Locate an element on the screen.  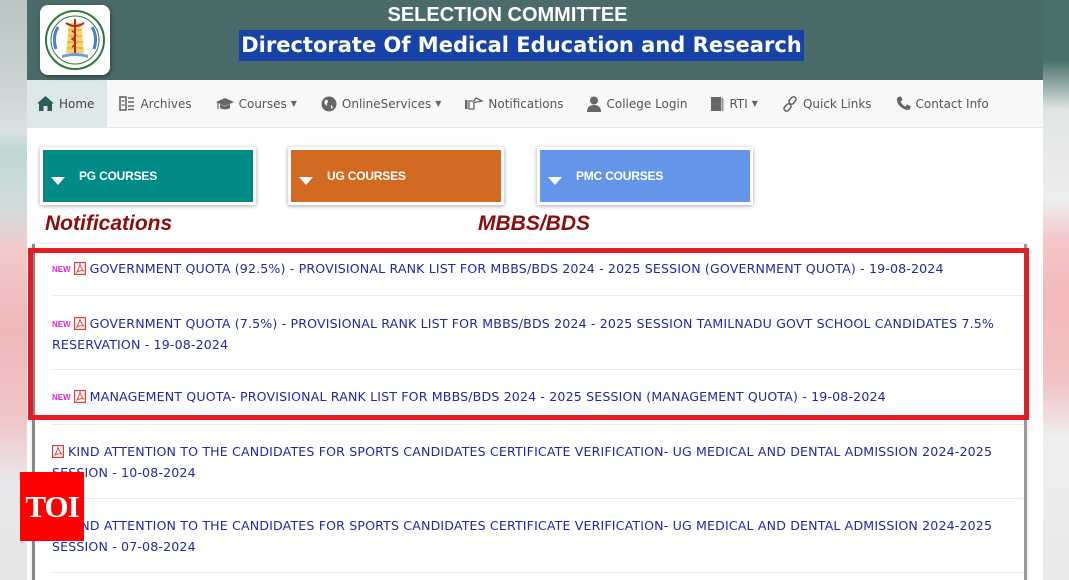
nav-item-label: RTI is located at coordinates (738, 103).